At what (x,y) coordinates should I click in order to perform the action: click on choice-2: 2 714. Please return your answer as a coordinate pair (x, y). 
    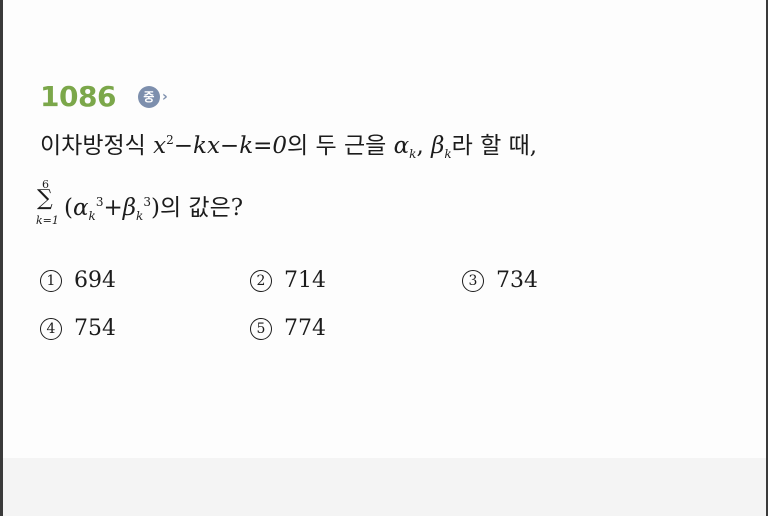
    Looking at the image, I should click on (288, 280).